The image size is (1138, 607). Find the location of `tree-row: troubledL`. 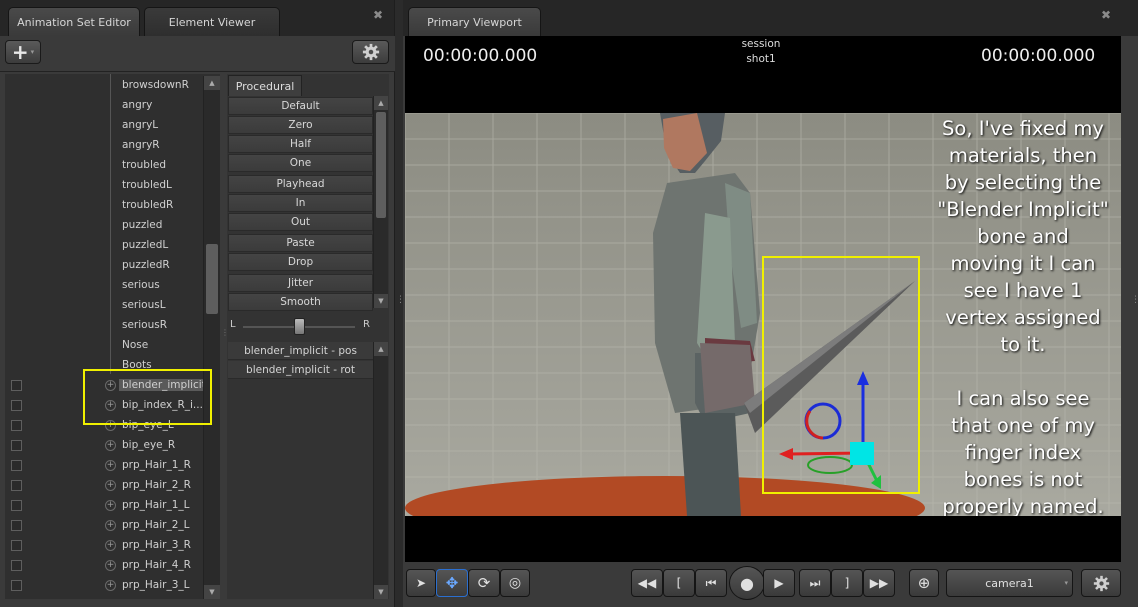

tree-row: troubledL is located at coordinates (105, 186).